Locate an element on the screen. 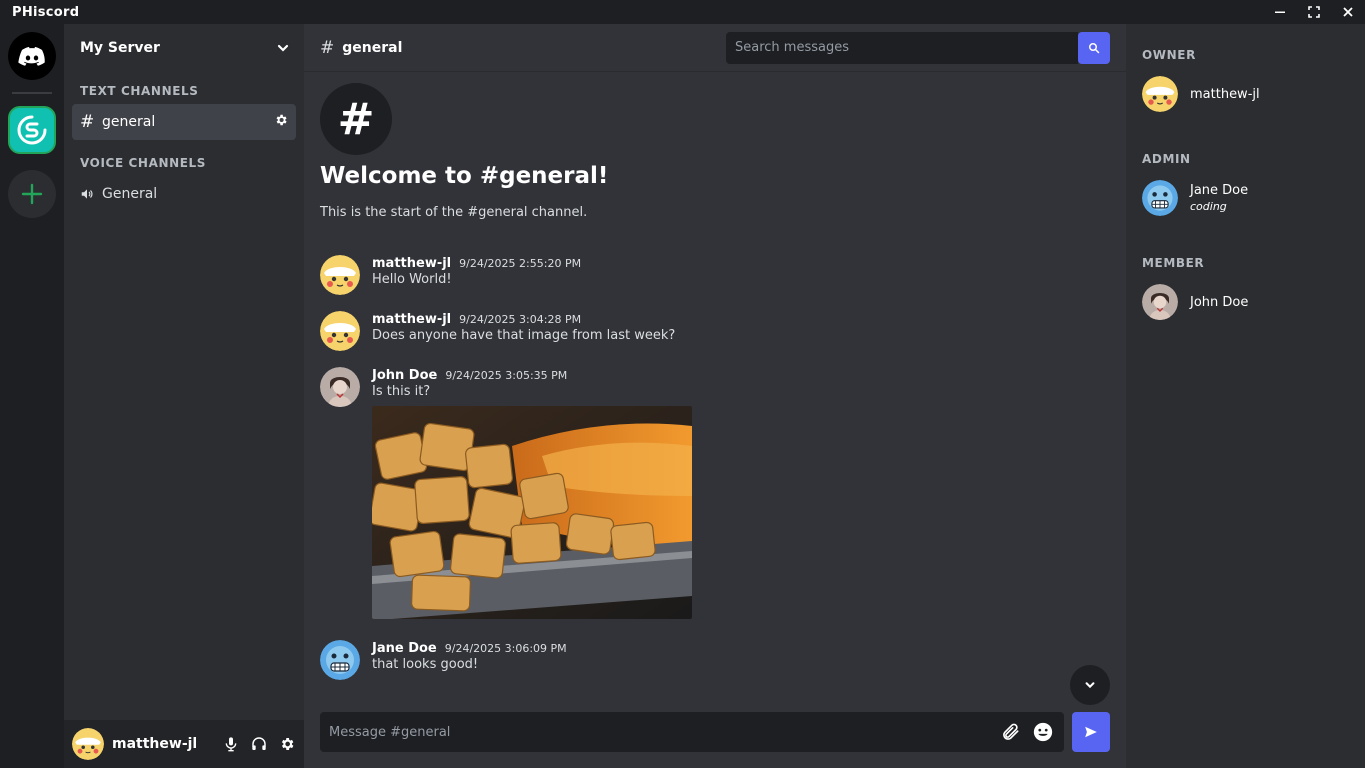 The image size is (1365, 768). message-author: Jane Doe is located at coordinates (404, 648).